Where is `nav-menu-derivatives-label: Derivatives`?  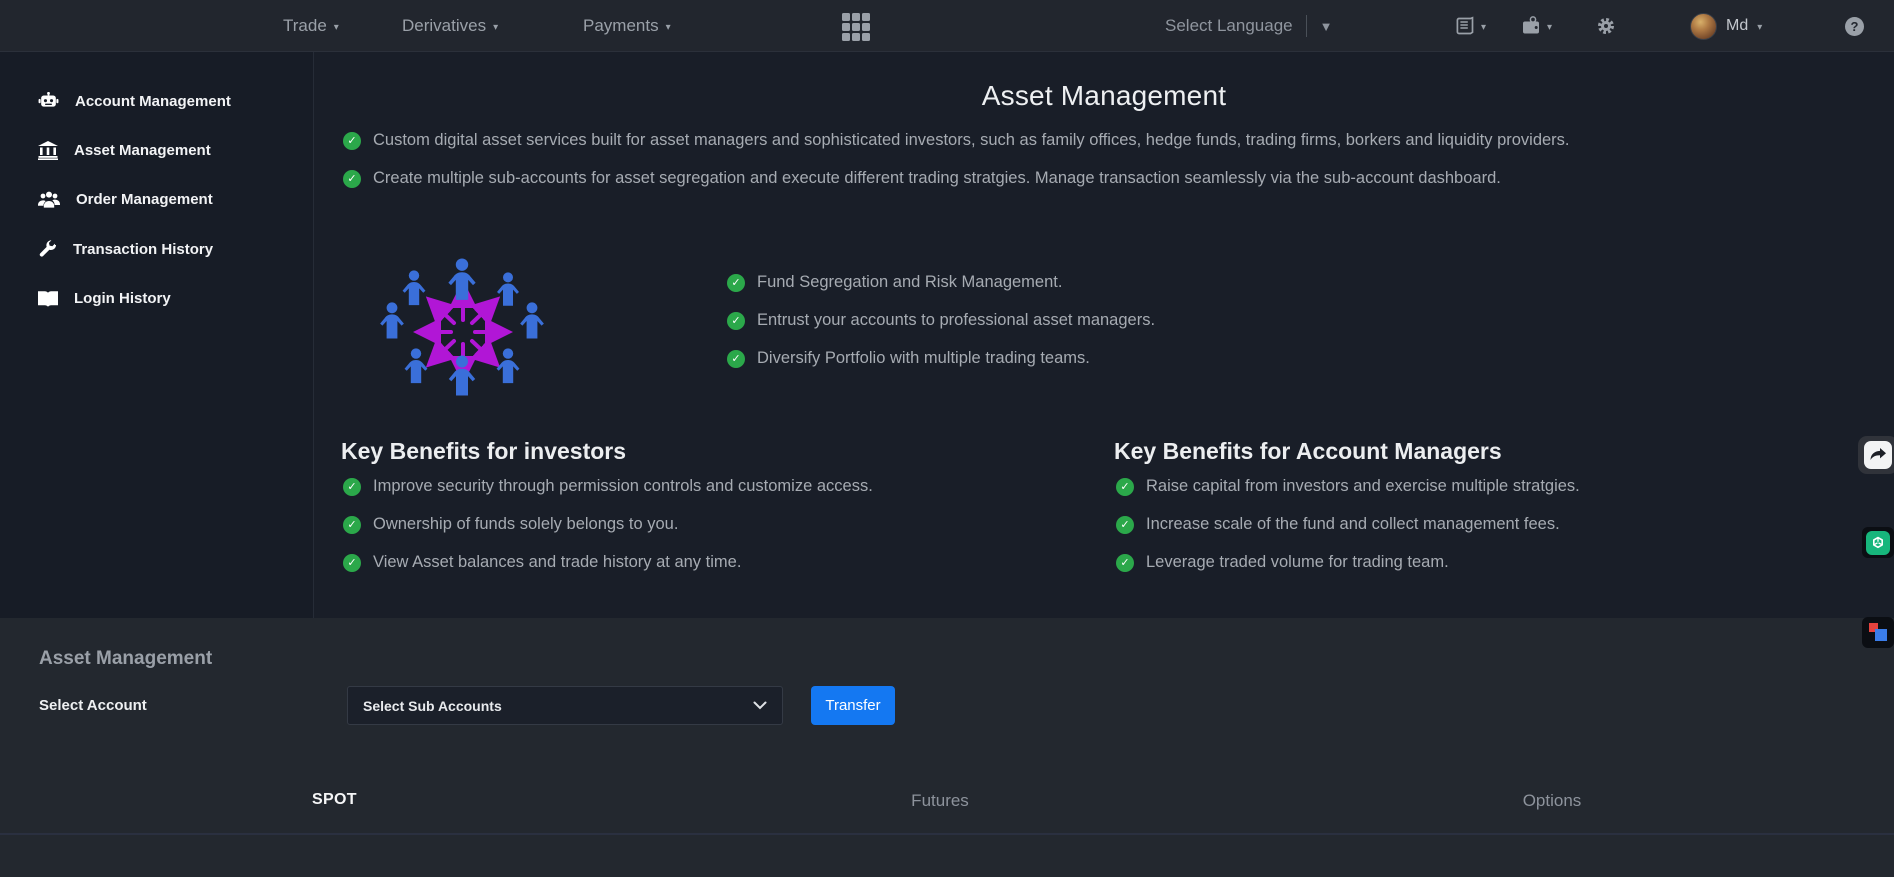 nav-menu-derivatives-label: Derivatives is located at coordinates (444, 25).